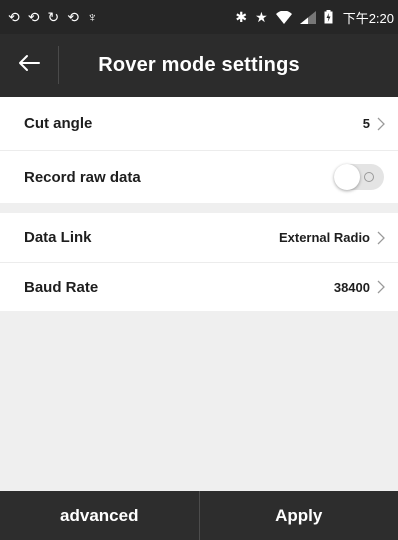  I want to click on bluetooth-icon: ✱, so click(241, 17).